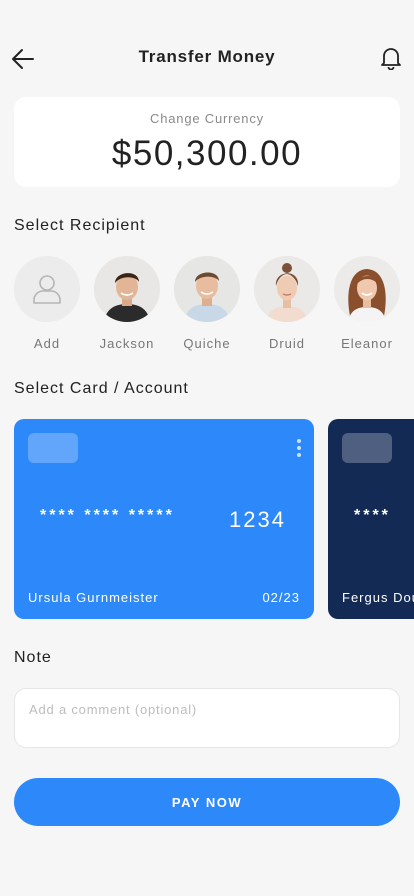 This screenshot has height=896, width=414. Describe the element at coordinates (257, 519) in the screenshot. I see `card-last4: 1234` at that location.